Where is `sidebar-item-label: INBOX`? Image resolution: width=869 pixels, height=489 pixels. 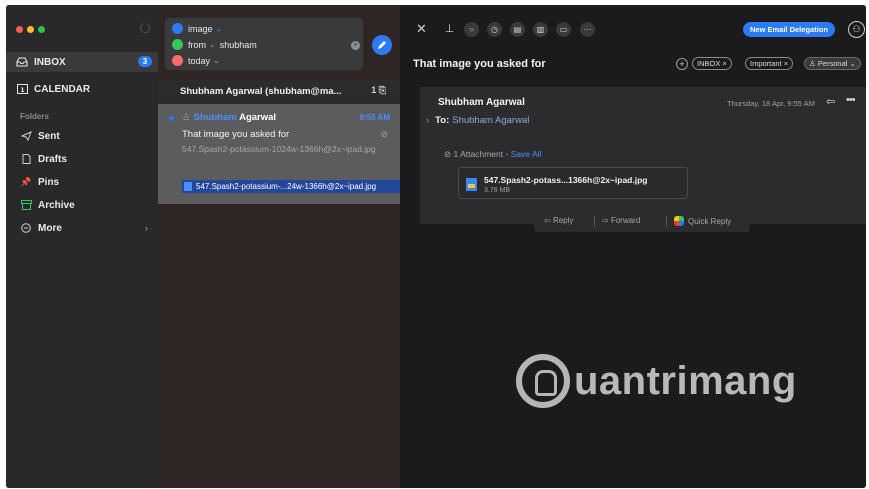
sidebar-item-label: INBOX is located at coordinates (50, 62).